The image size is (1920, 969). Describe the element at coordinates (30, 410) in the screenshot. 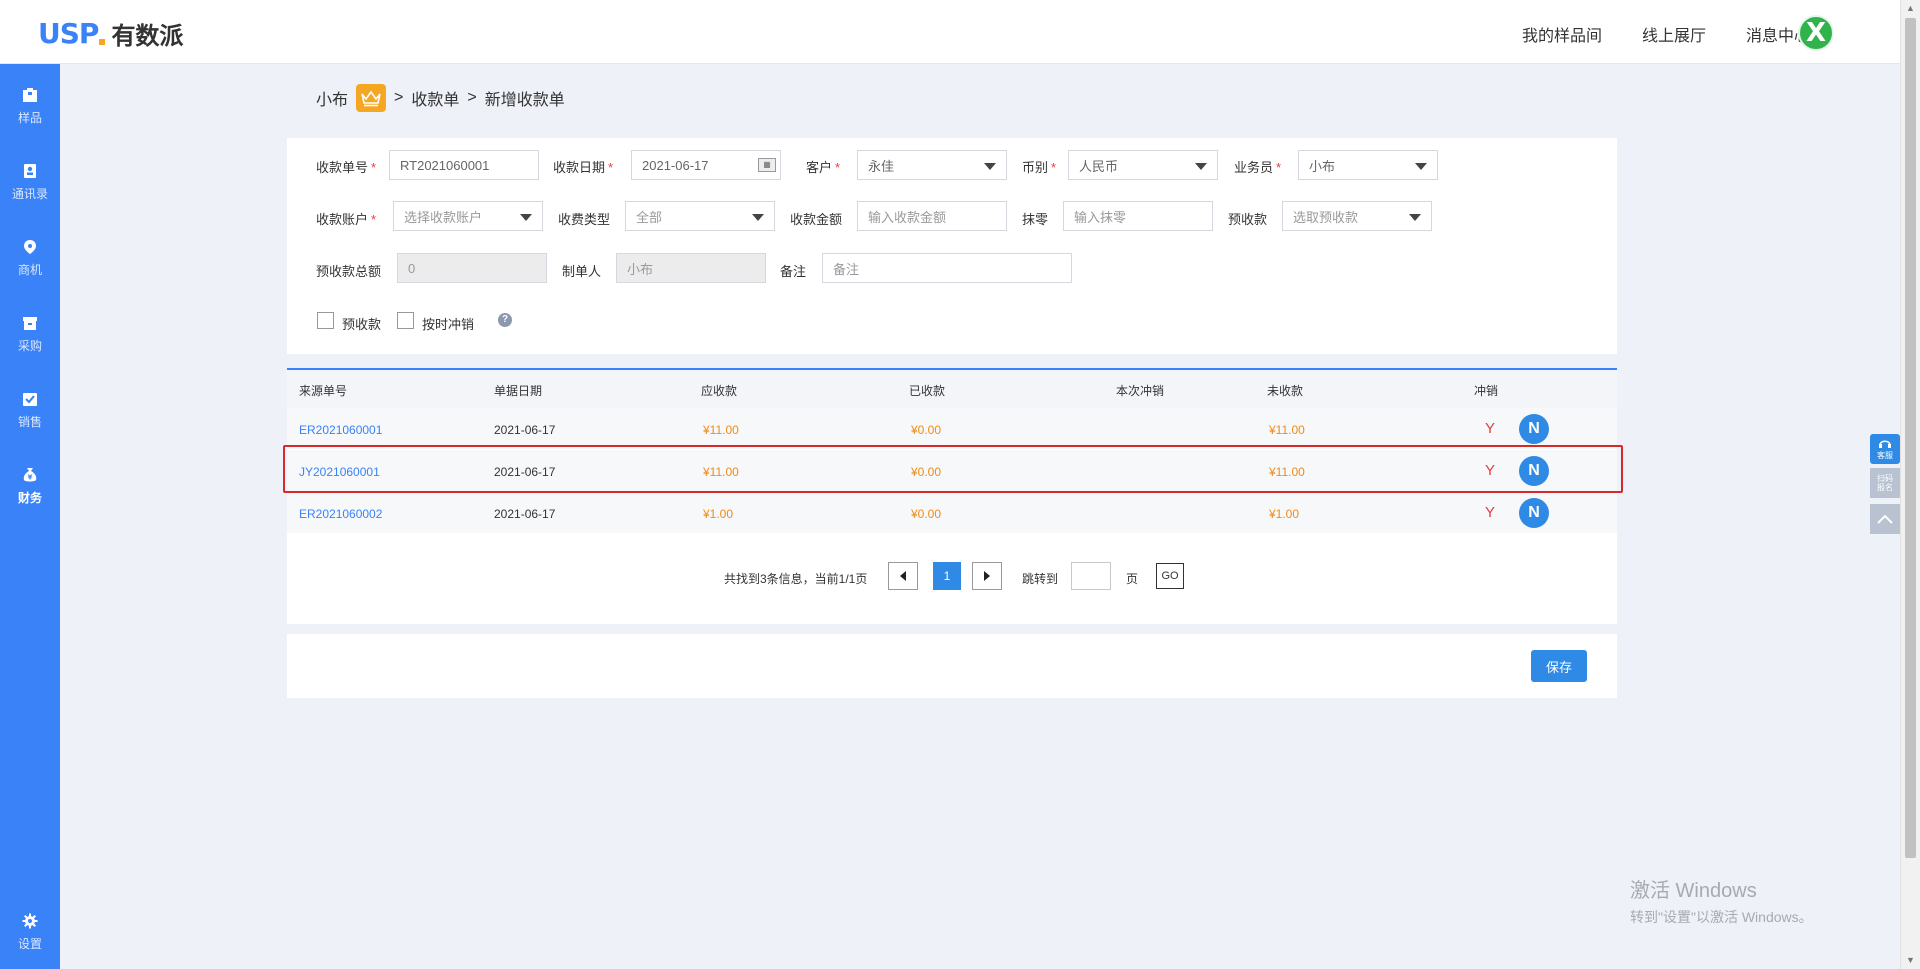

I see `sidebar-item-sales: 销售` at that location.